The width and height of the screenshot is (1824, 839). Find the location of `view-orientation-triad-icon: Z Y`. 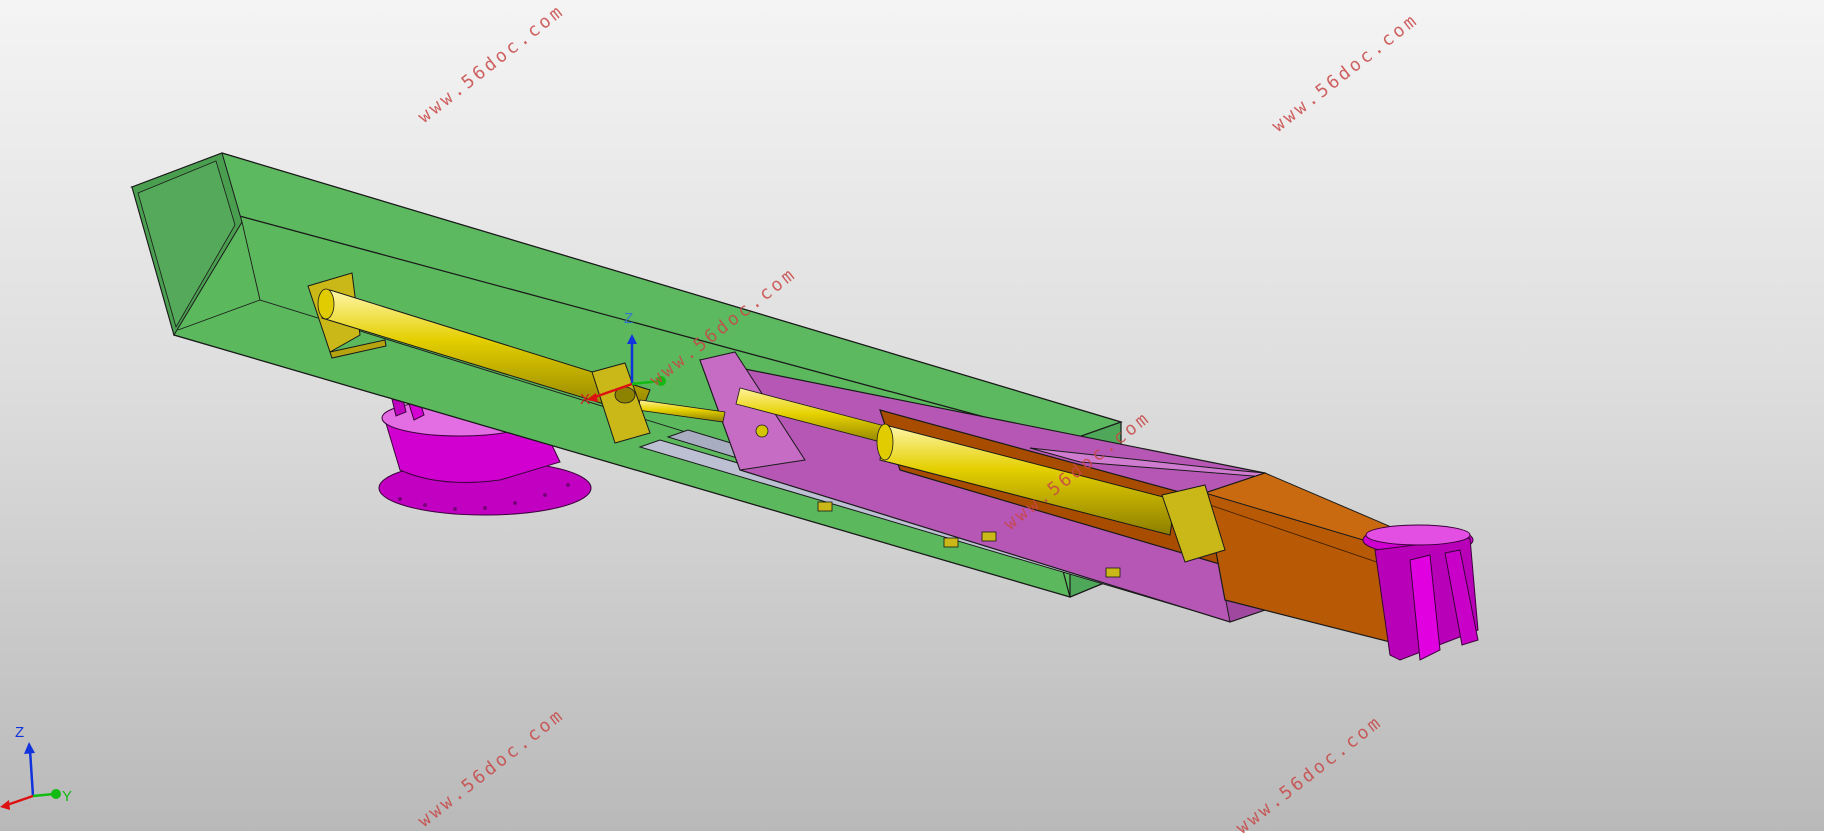

view-orientation-triad-icon: Z Y is located at coordinates (36, 767).